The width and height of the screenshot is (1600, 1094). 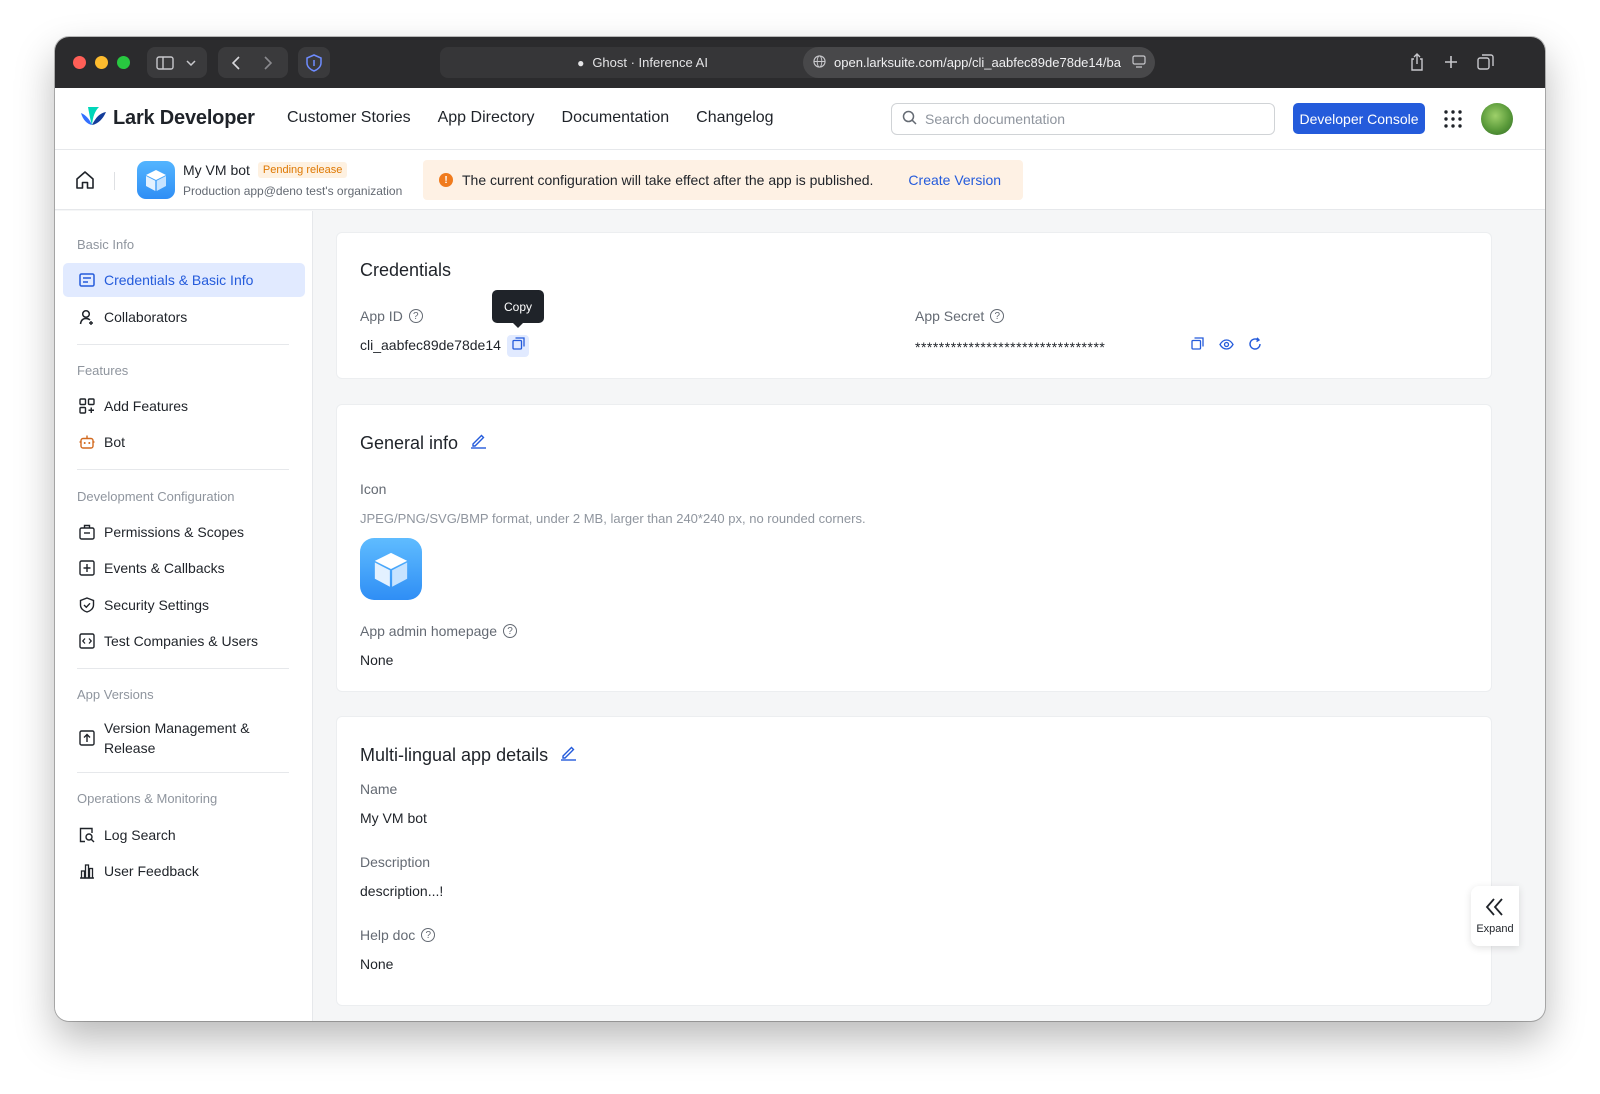 I want to click on sidebar-toggle-group, so click(x=177, y=62).